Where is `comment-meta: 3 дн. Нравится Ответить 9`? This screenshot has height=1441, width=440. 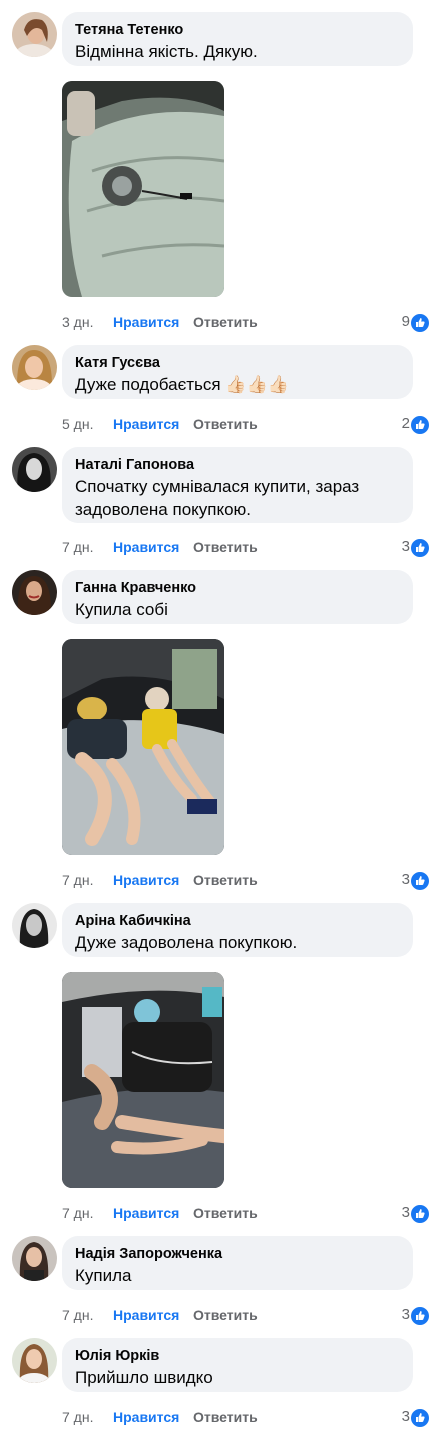
comment-meta: 3 дн. Нравится Ответить 9 is located at coordinates (246, 322).